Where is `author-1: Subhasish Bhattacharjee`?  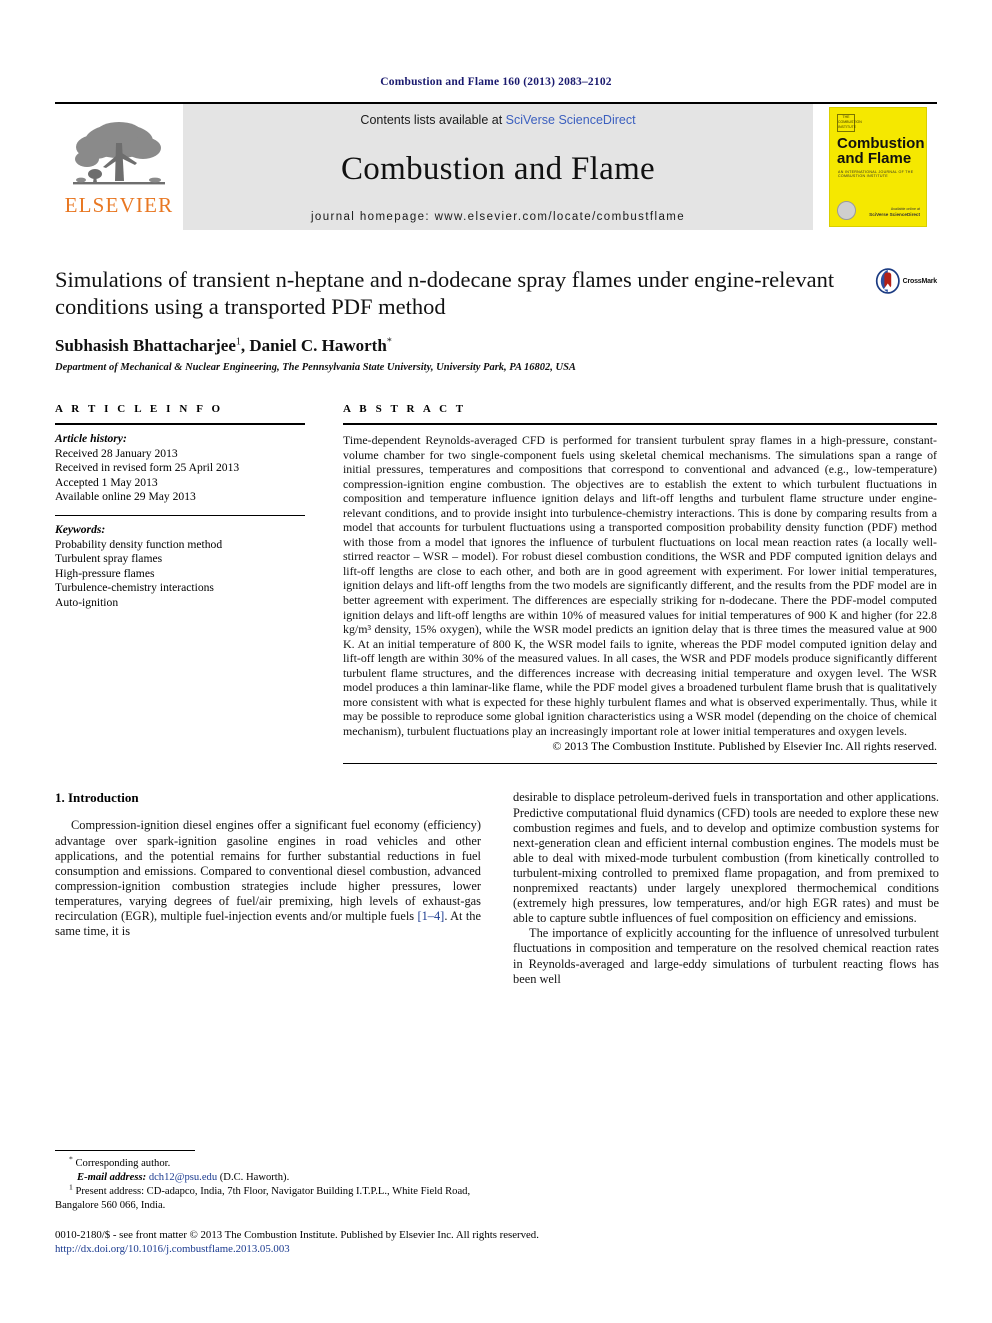 author-1: Subhasish Bhattacharjee is located at coordinates (145, 345).